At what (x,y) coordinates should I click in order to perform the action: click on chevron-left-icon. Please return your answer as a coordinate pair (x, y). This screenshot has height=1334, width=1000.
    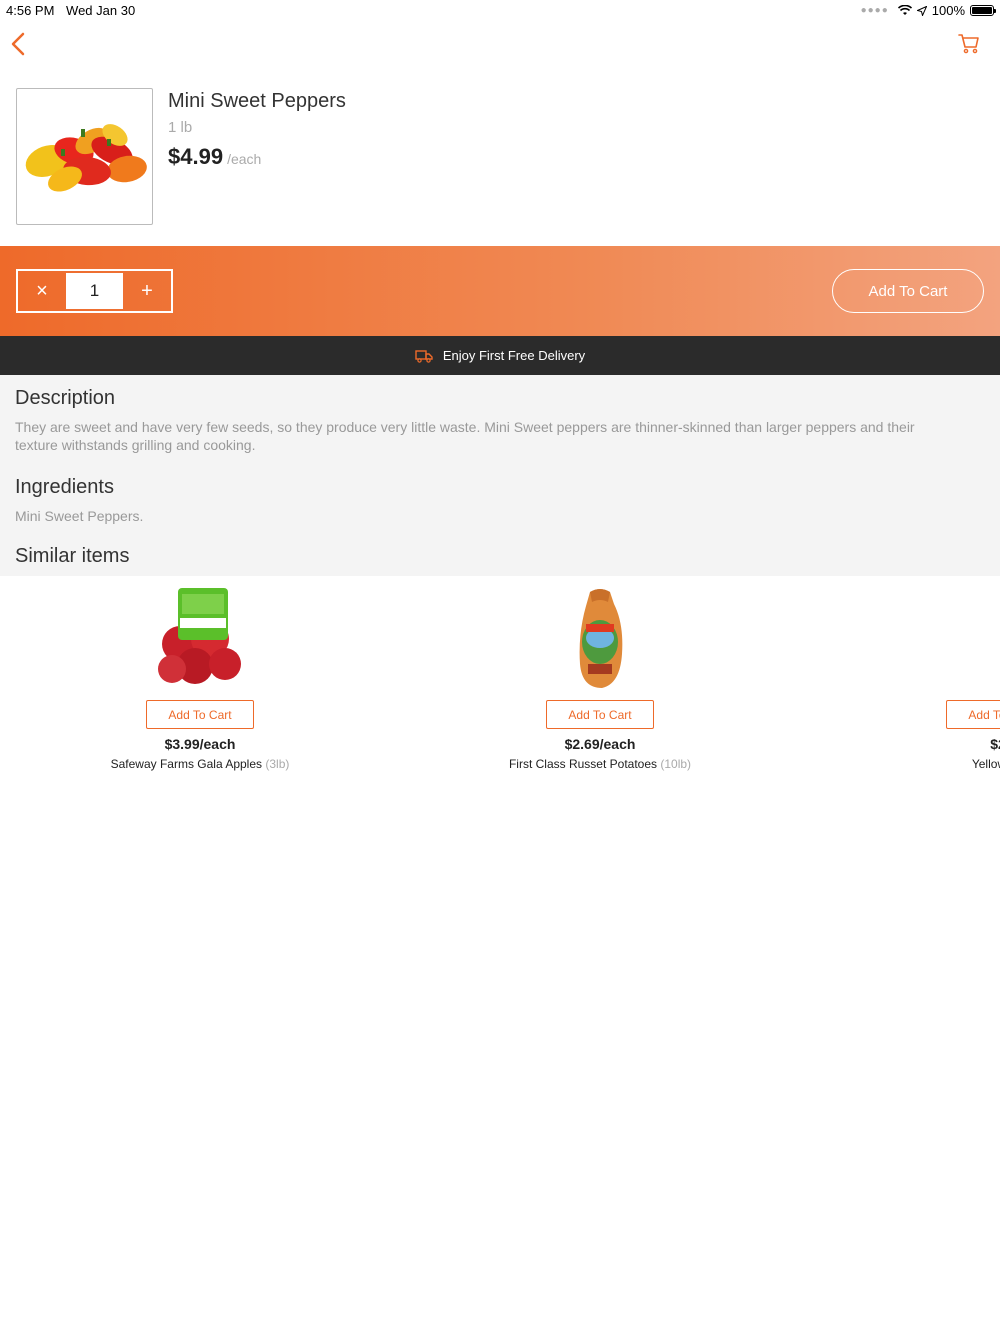
    Looking at the image, I should click on (18, 44).